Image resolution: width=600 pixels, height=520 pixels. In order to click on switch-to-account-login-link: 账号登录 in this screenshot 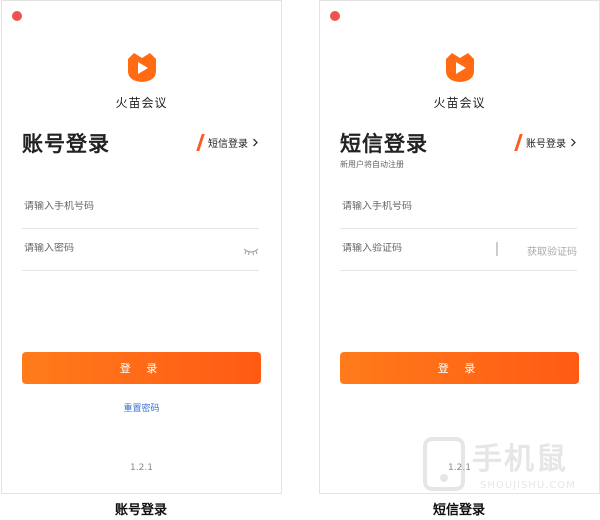, I will do `click(545, 142)`.